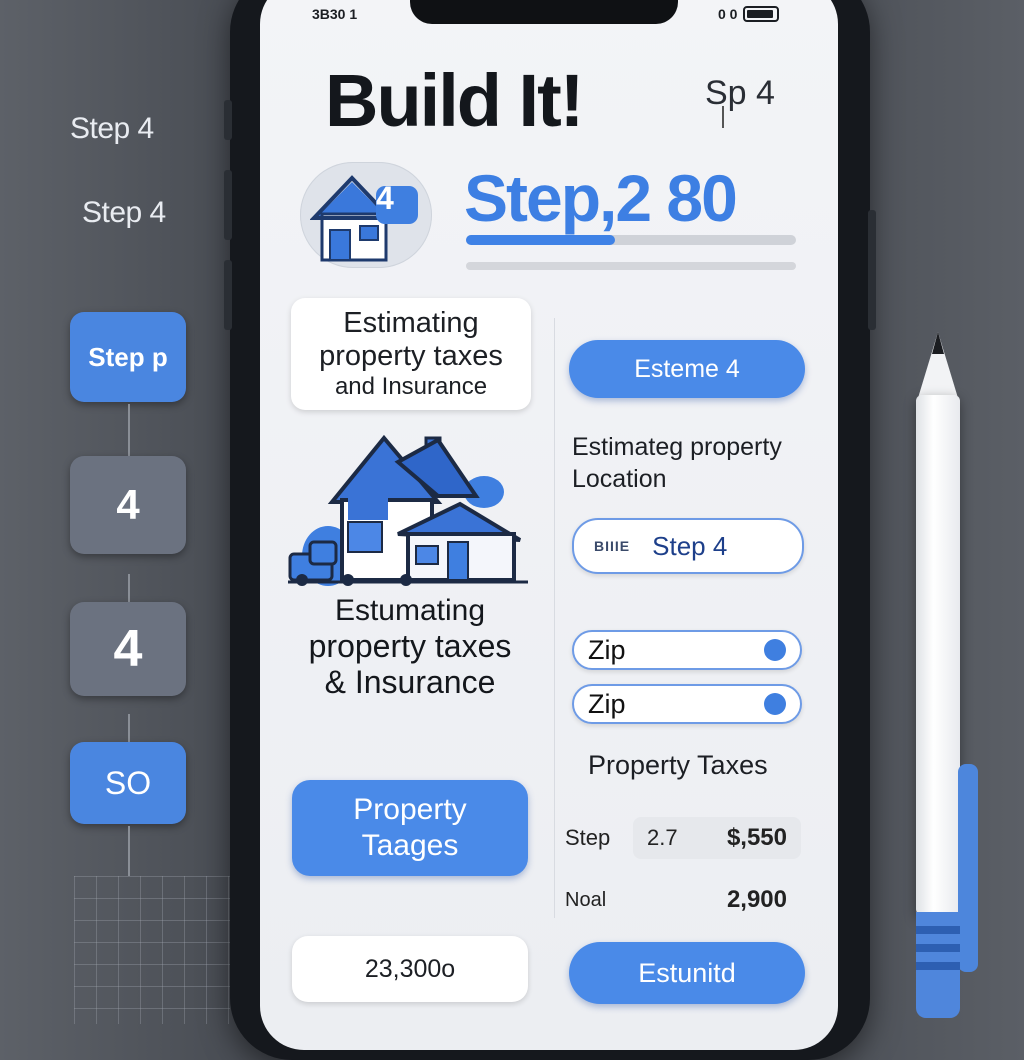 This screenshot has width=1024, height=1060. Describe the element at coordinates (619, 479) in the screenshot. I see `location-label-line2: Location` at that location.